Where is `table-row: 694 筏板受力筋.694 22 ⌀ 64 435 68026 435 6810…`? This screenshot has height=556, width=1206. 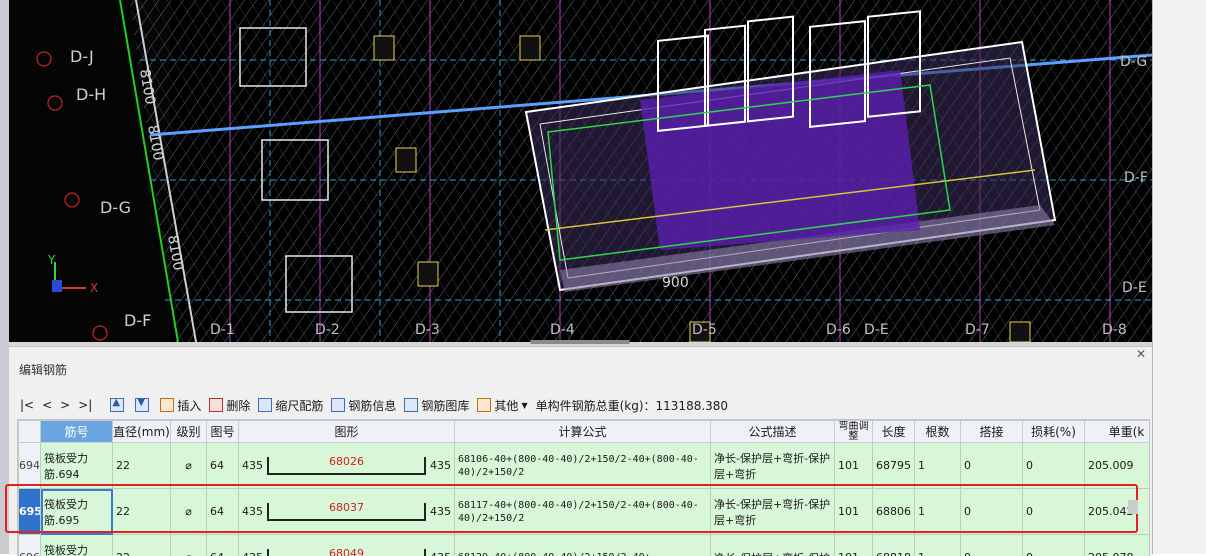
table-row: 694 筏板受力筋.694 22 ⌀ 64 435 68026 435 6810… is located at coordinates (585, 466).